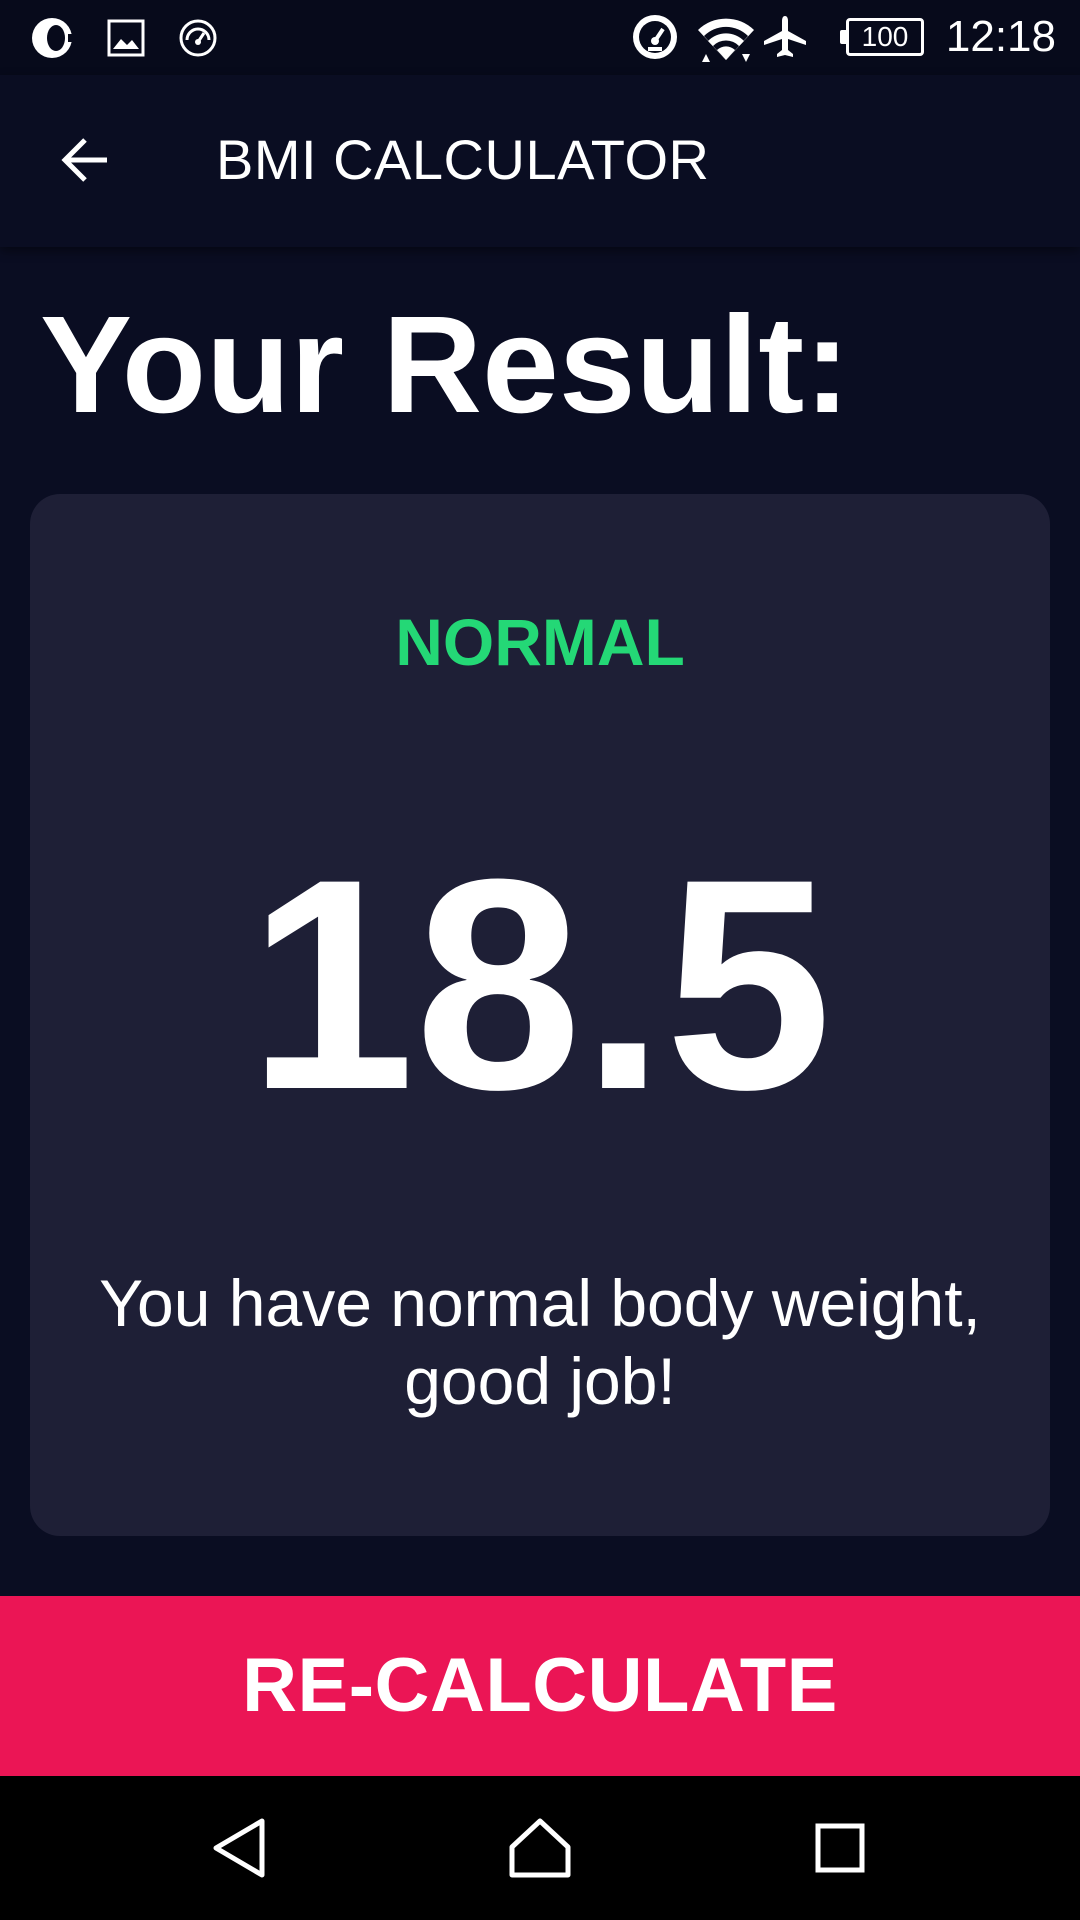  Describe the element at coordinates (540, 642) in the screenshot. I see `bmi-status-label: NORMAL` at that location.